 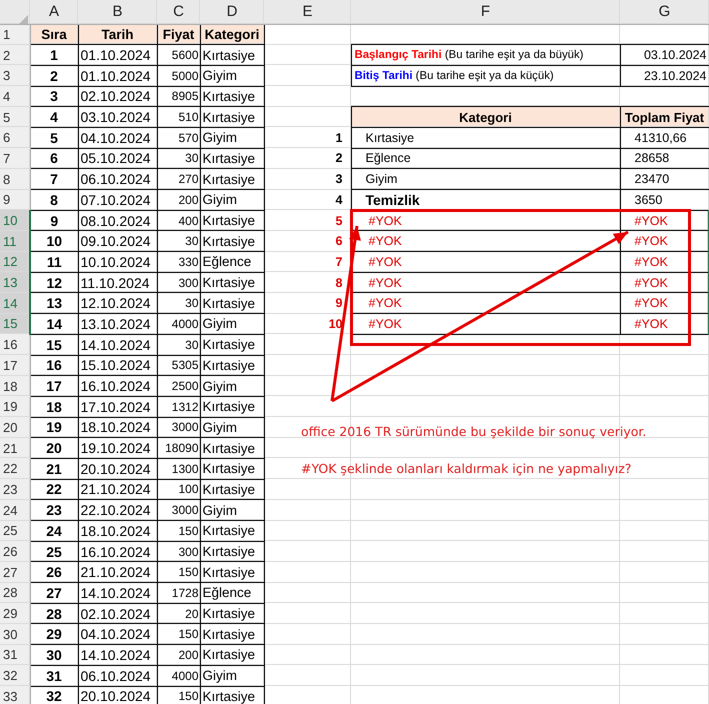 I want to click on table-cell: 10.10.2024, so click(x=117, y=262).